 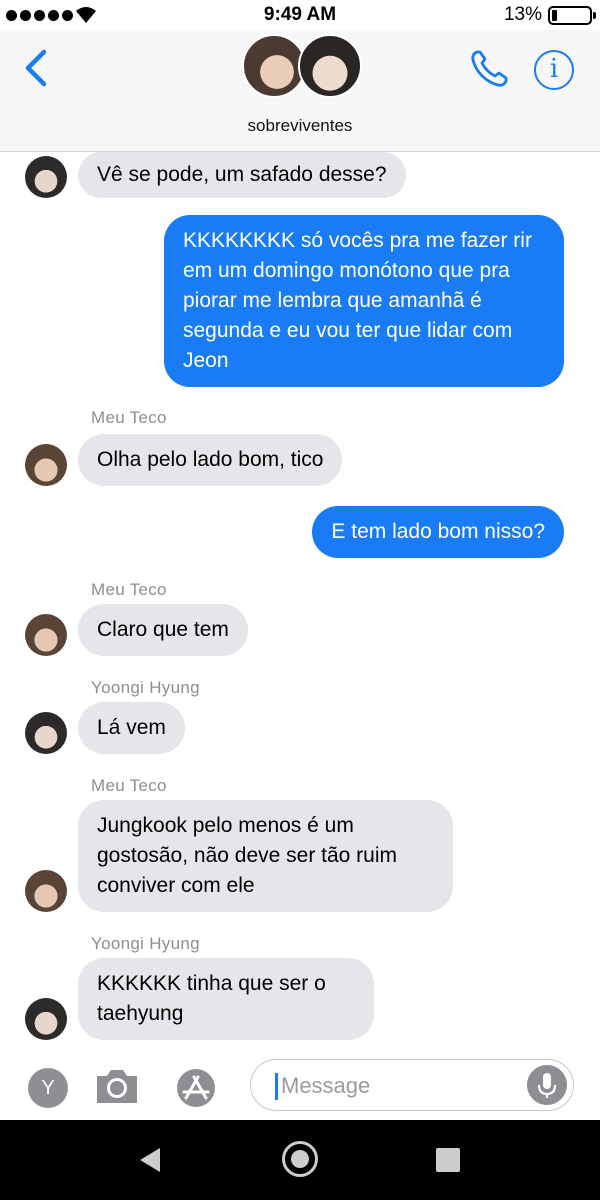 What do you see at coordinates (48, 1088) in the screenshot?
I see `apps-button: Y` at bounding box center [48, 1088].